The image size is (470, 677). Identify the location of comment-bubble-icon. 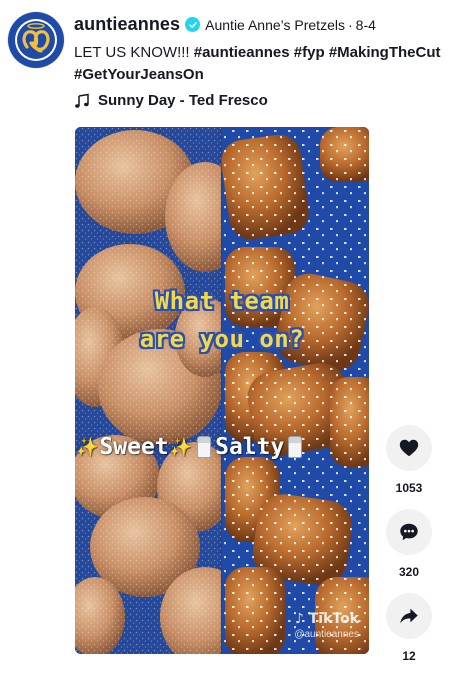
(409, 532).